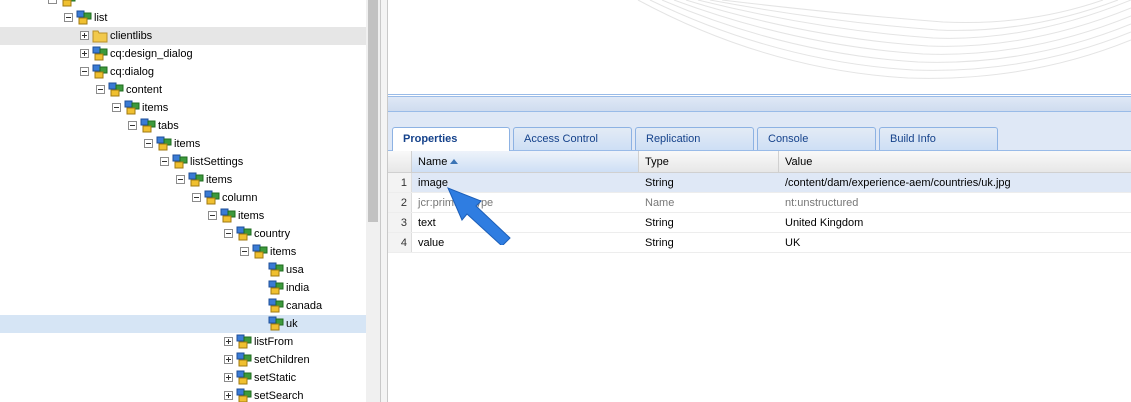 The height and width of the screenshot is (402, 1131). I want to click on tree-node: setChildren, so click(183, 360).